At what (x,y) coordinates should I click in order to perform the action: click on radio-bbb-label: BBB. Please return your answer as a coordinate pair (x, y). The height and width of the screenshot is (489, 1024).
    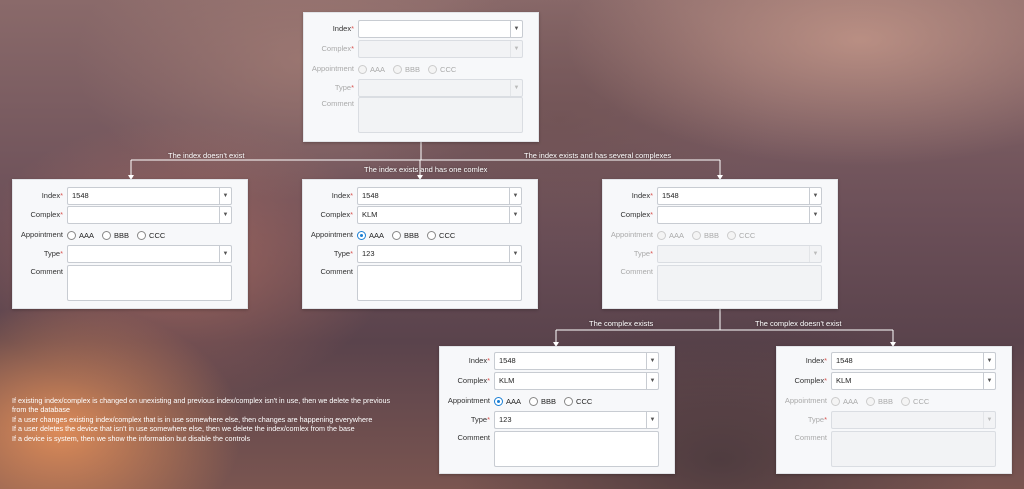
    Looking at the image, I should click on (886, 401).